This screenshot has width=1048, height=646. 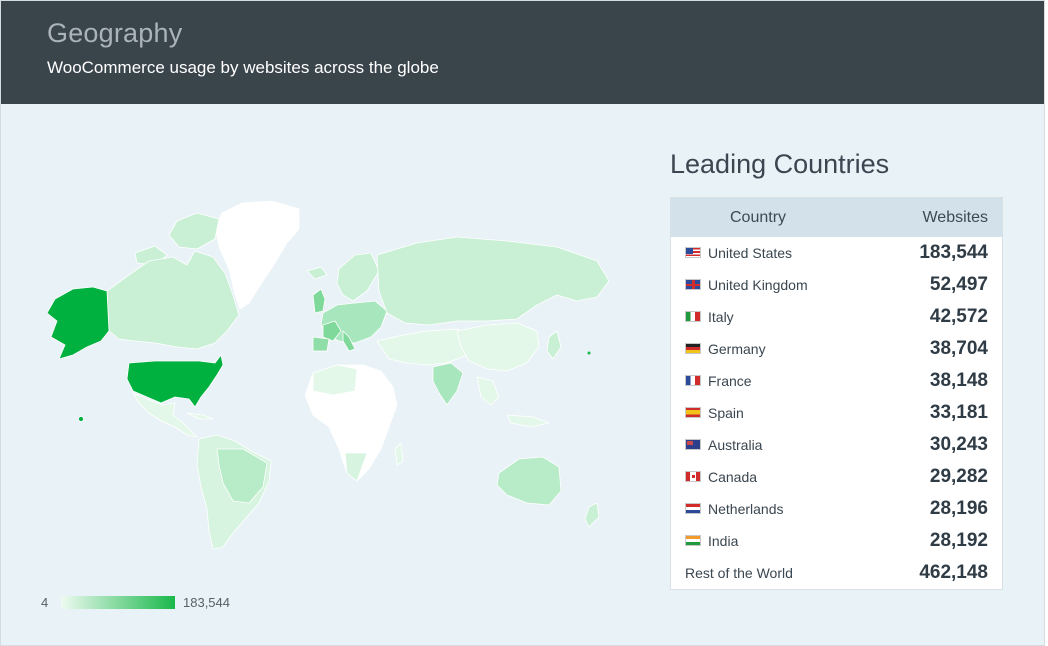 What do you see at coordinates (115, 33) in the screenshot?
I see `page-title: Geography` at bounding box center [115, 33].